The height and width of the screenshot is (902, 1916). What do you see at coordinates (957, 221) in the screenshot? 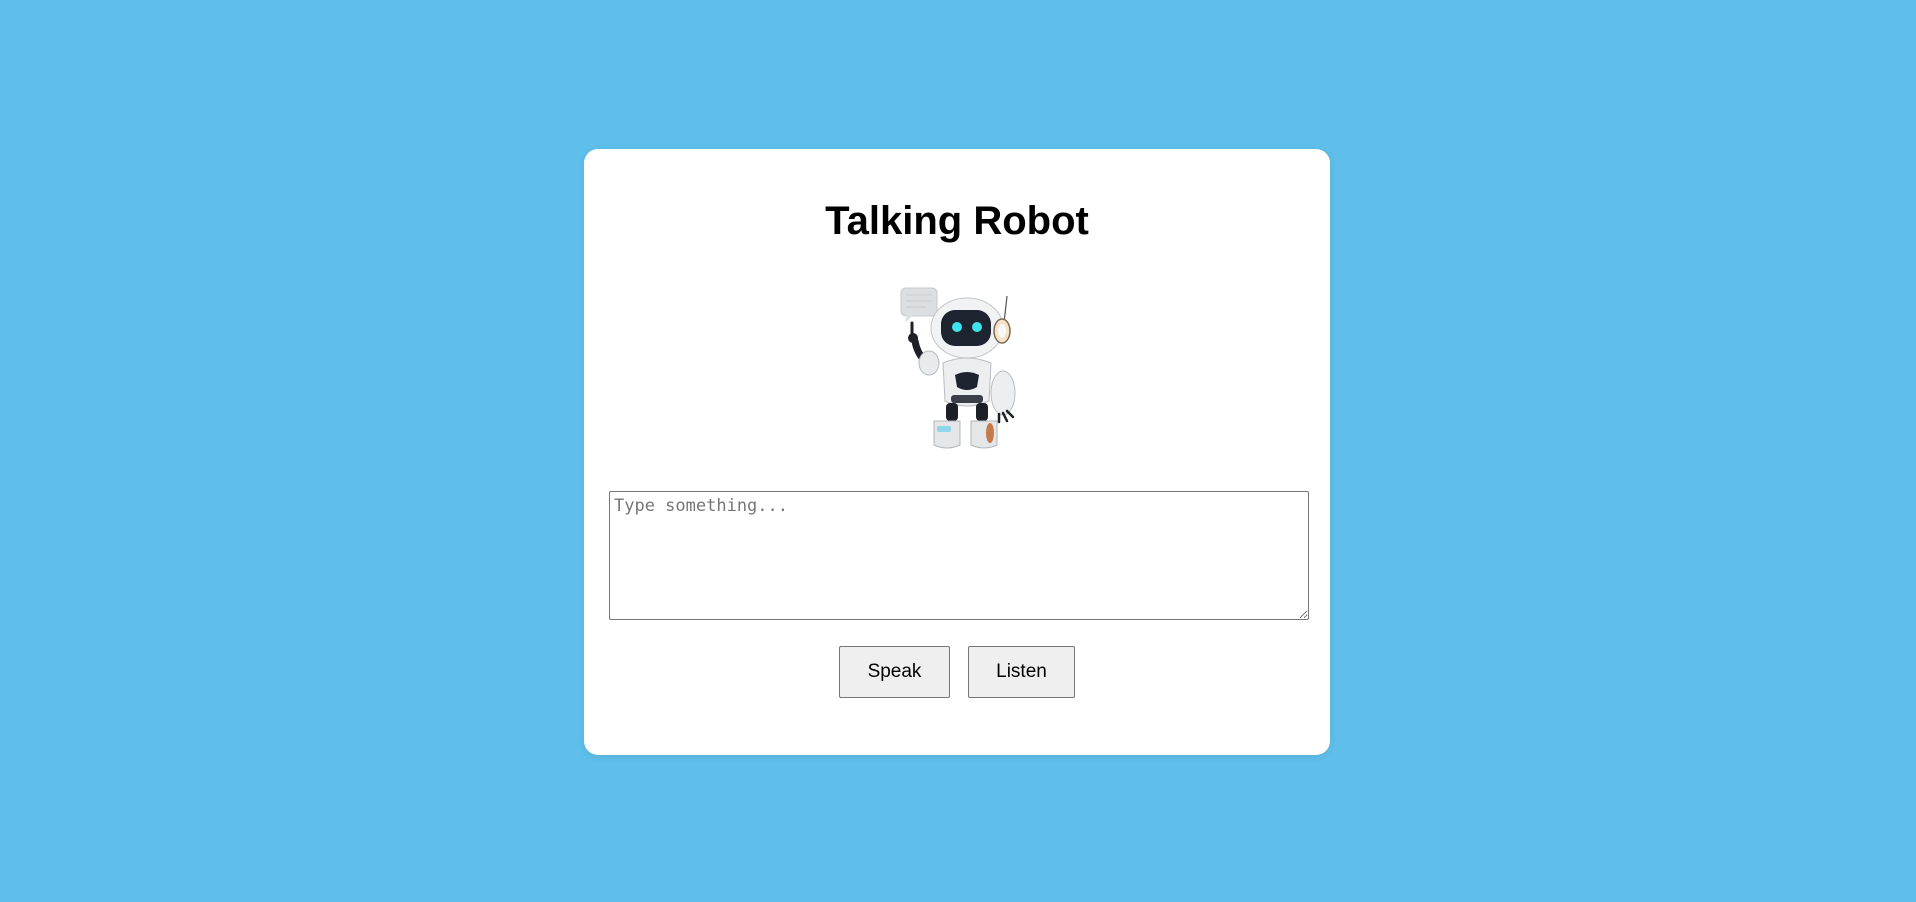
I see `page-title: Talking Robot` at bounding box center [957, 221].